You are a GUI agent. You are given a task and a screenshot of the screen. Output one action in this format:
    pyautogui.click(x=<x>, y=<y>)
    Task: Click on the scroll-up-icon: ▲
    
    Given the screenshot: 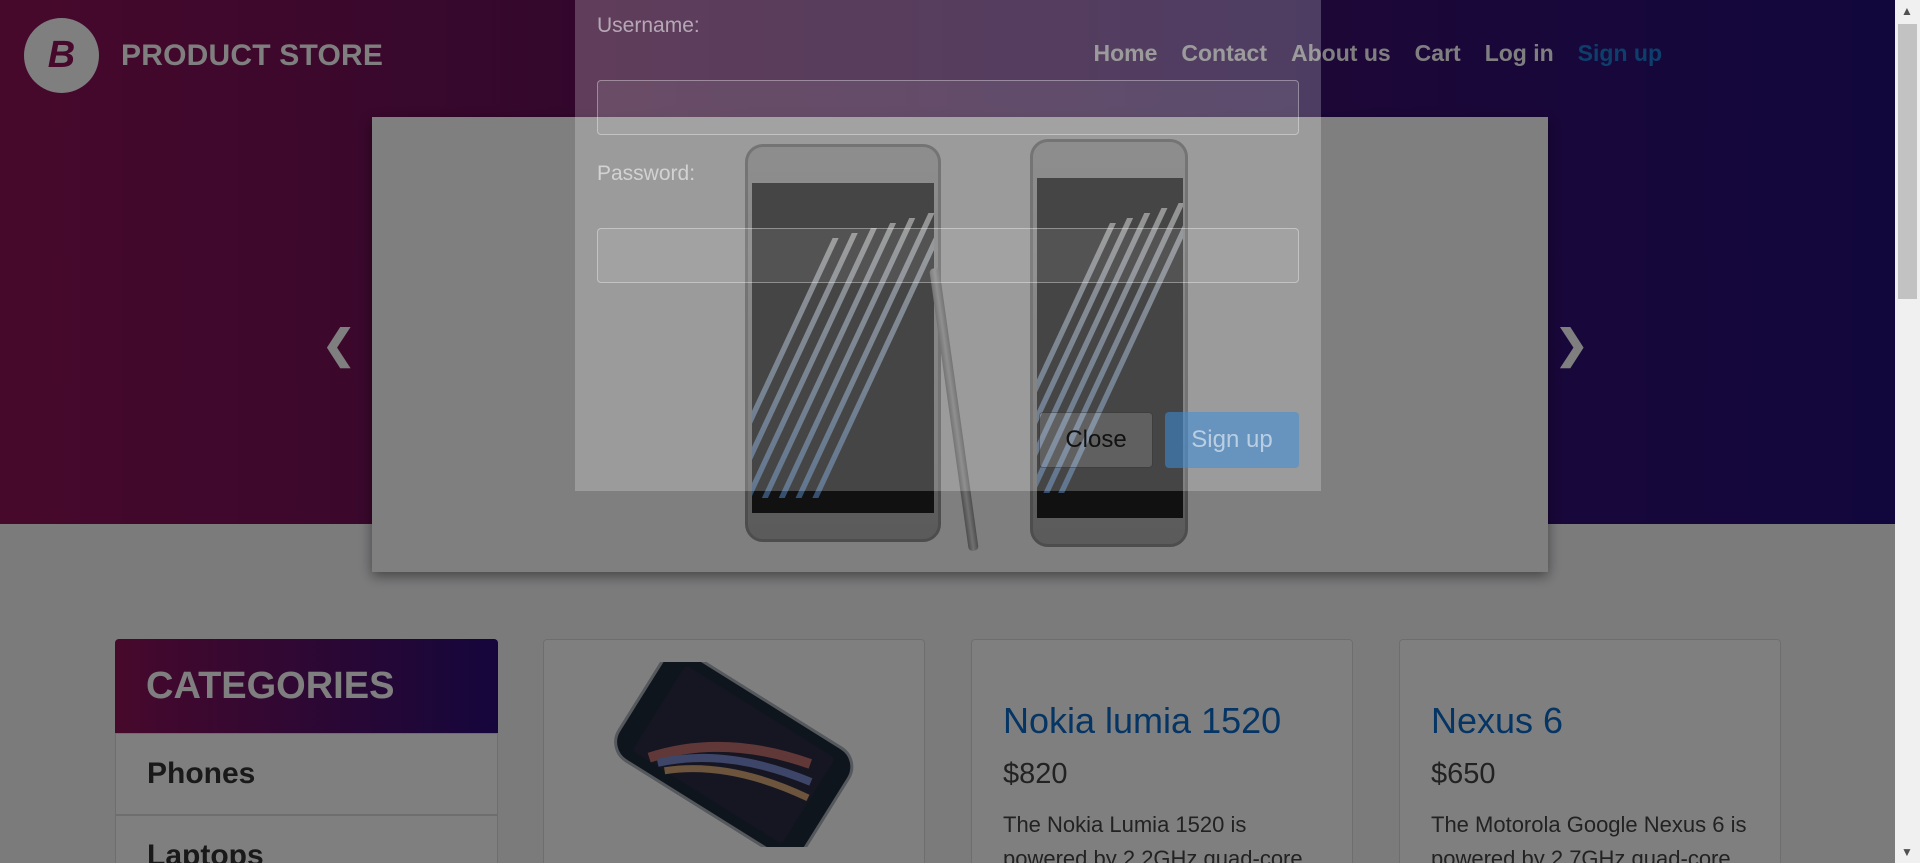 What is the action you would take?
    pyautogui.click(x=1907, y=11)
    